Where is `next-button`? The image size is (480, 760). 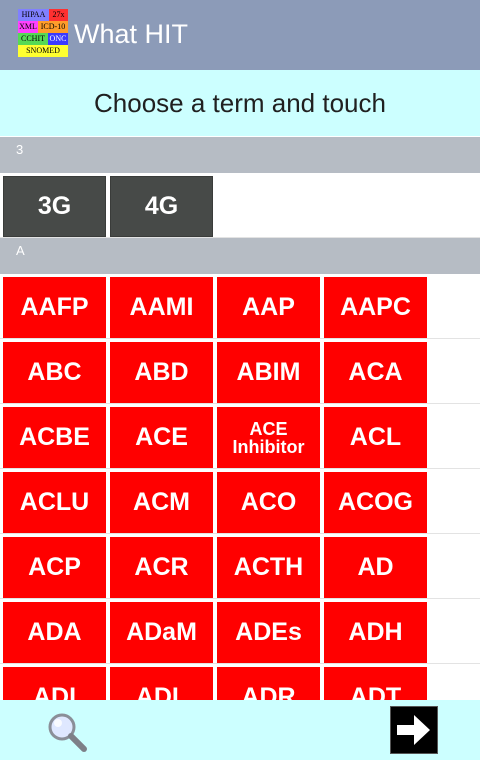 next-button is located at coordinates (414, 730).